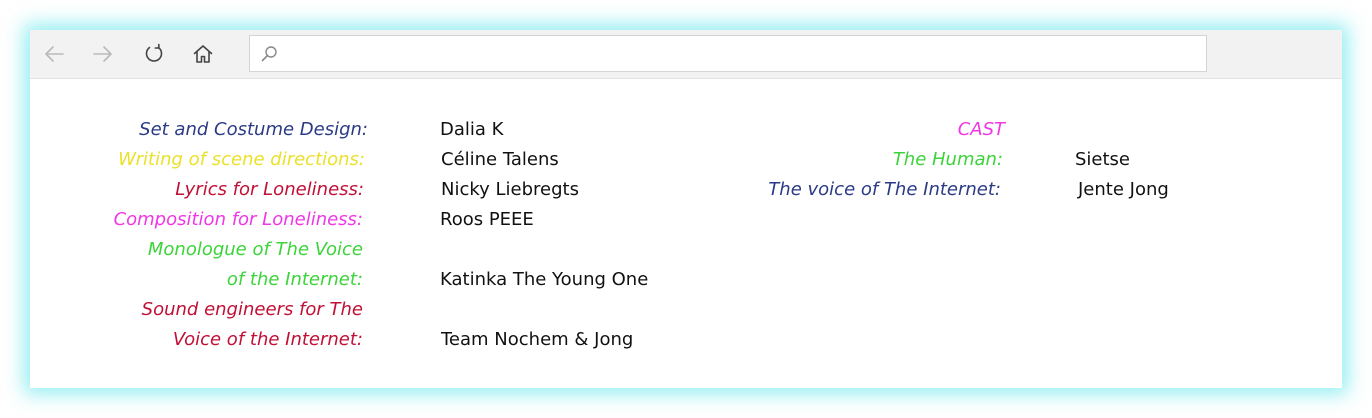  I want to click on arrow-right-icon, so click(102, 54).